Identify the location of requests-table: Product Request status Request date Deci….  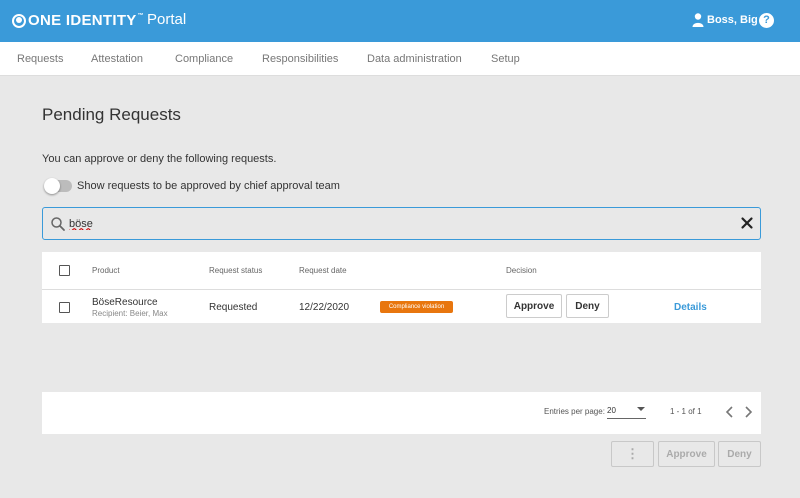
(401, 287).